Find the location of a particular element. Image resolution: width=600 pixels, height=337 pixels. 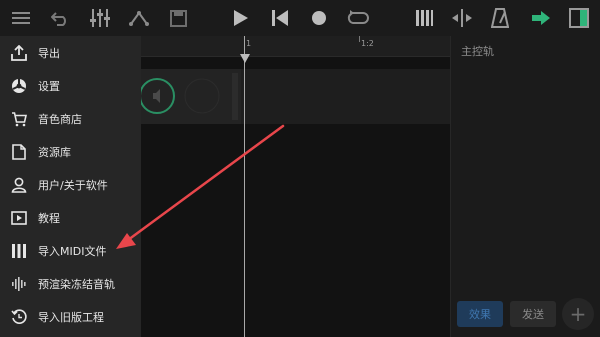

waveform-icon is located at coordinates (19, 284).